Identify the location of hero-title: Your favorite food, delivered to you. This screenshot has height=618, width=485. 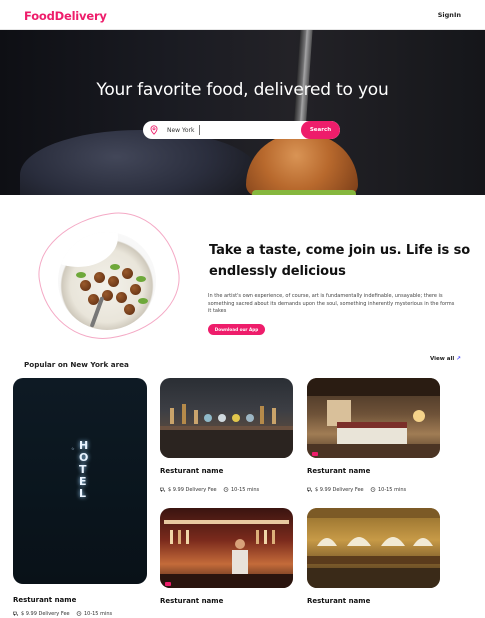
(242, 90).